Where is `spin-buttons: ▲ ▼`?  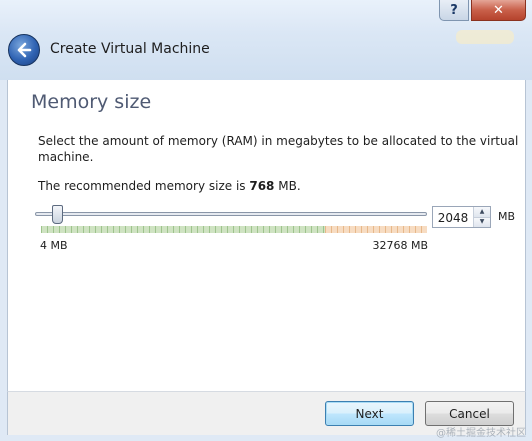
spin-buttons: ▲ ▼ is located at coordinates (481, 217).